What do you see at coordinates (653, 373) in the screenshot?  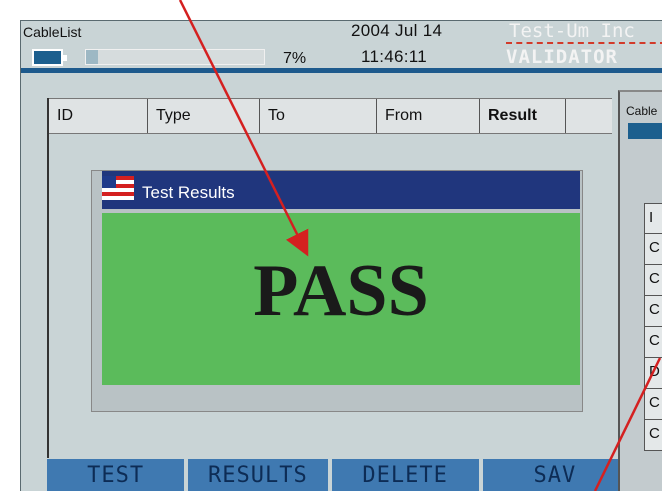 I see `list-item: D` at bounding box center [653, 373].